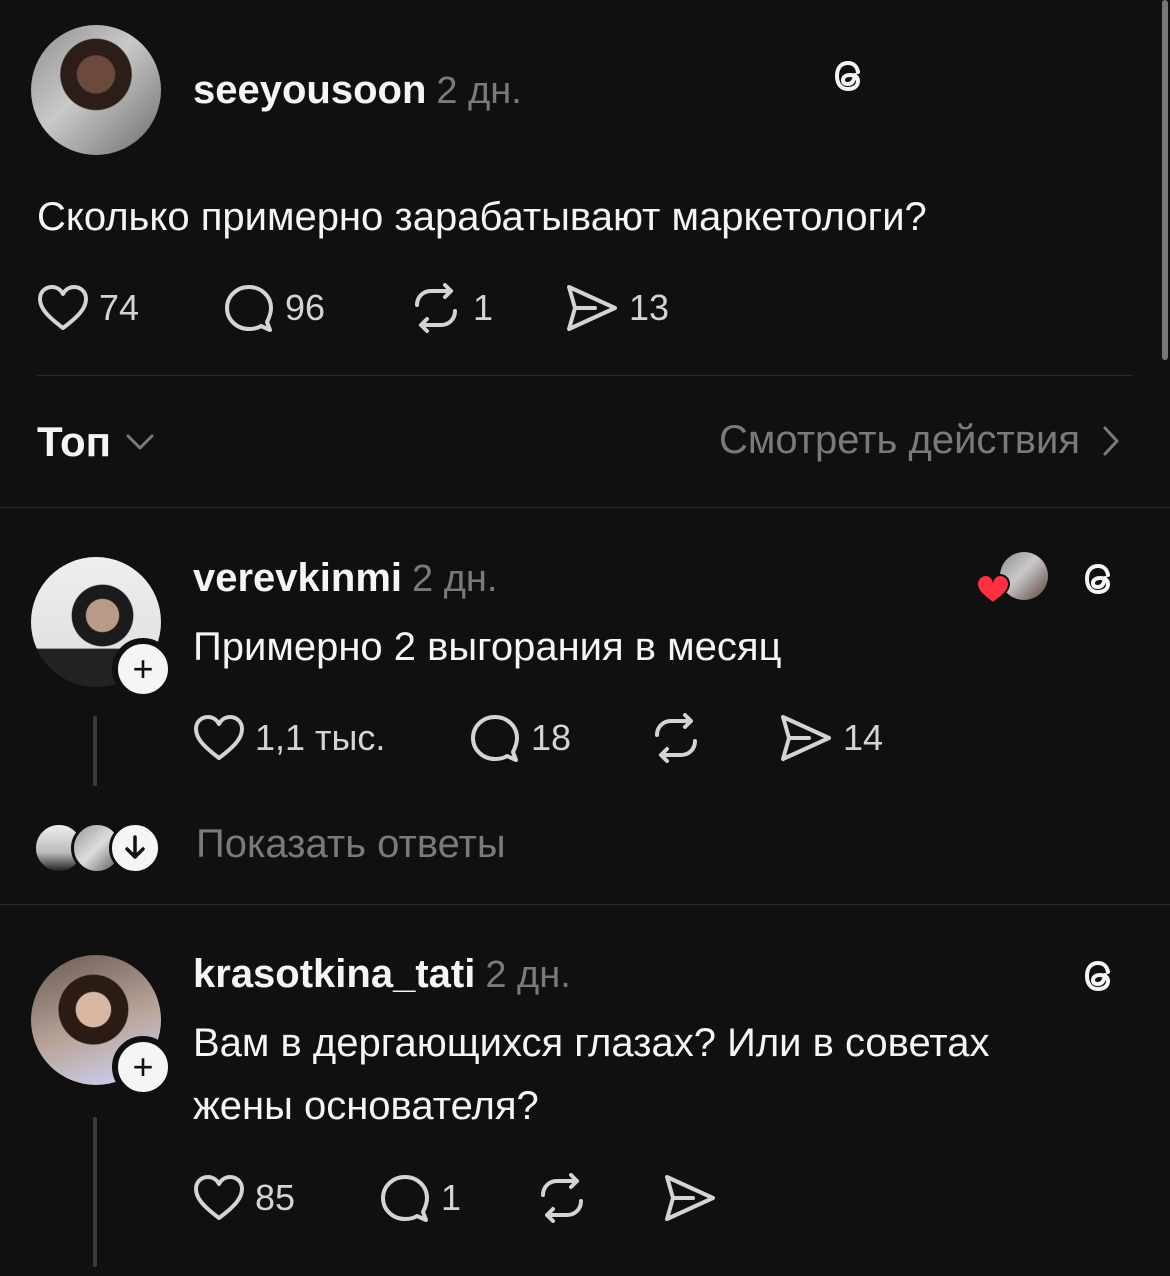  Describe the element at coordinates (649, 307) in the screenshot. I see `share-count: 13` at that location.